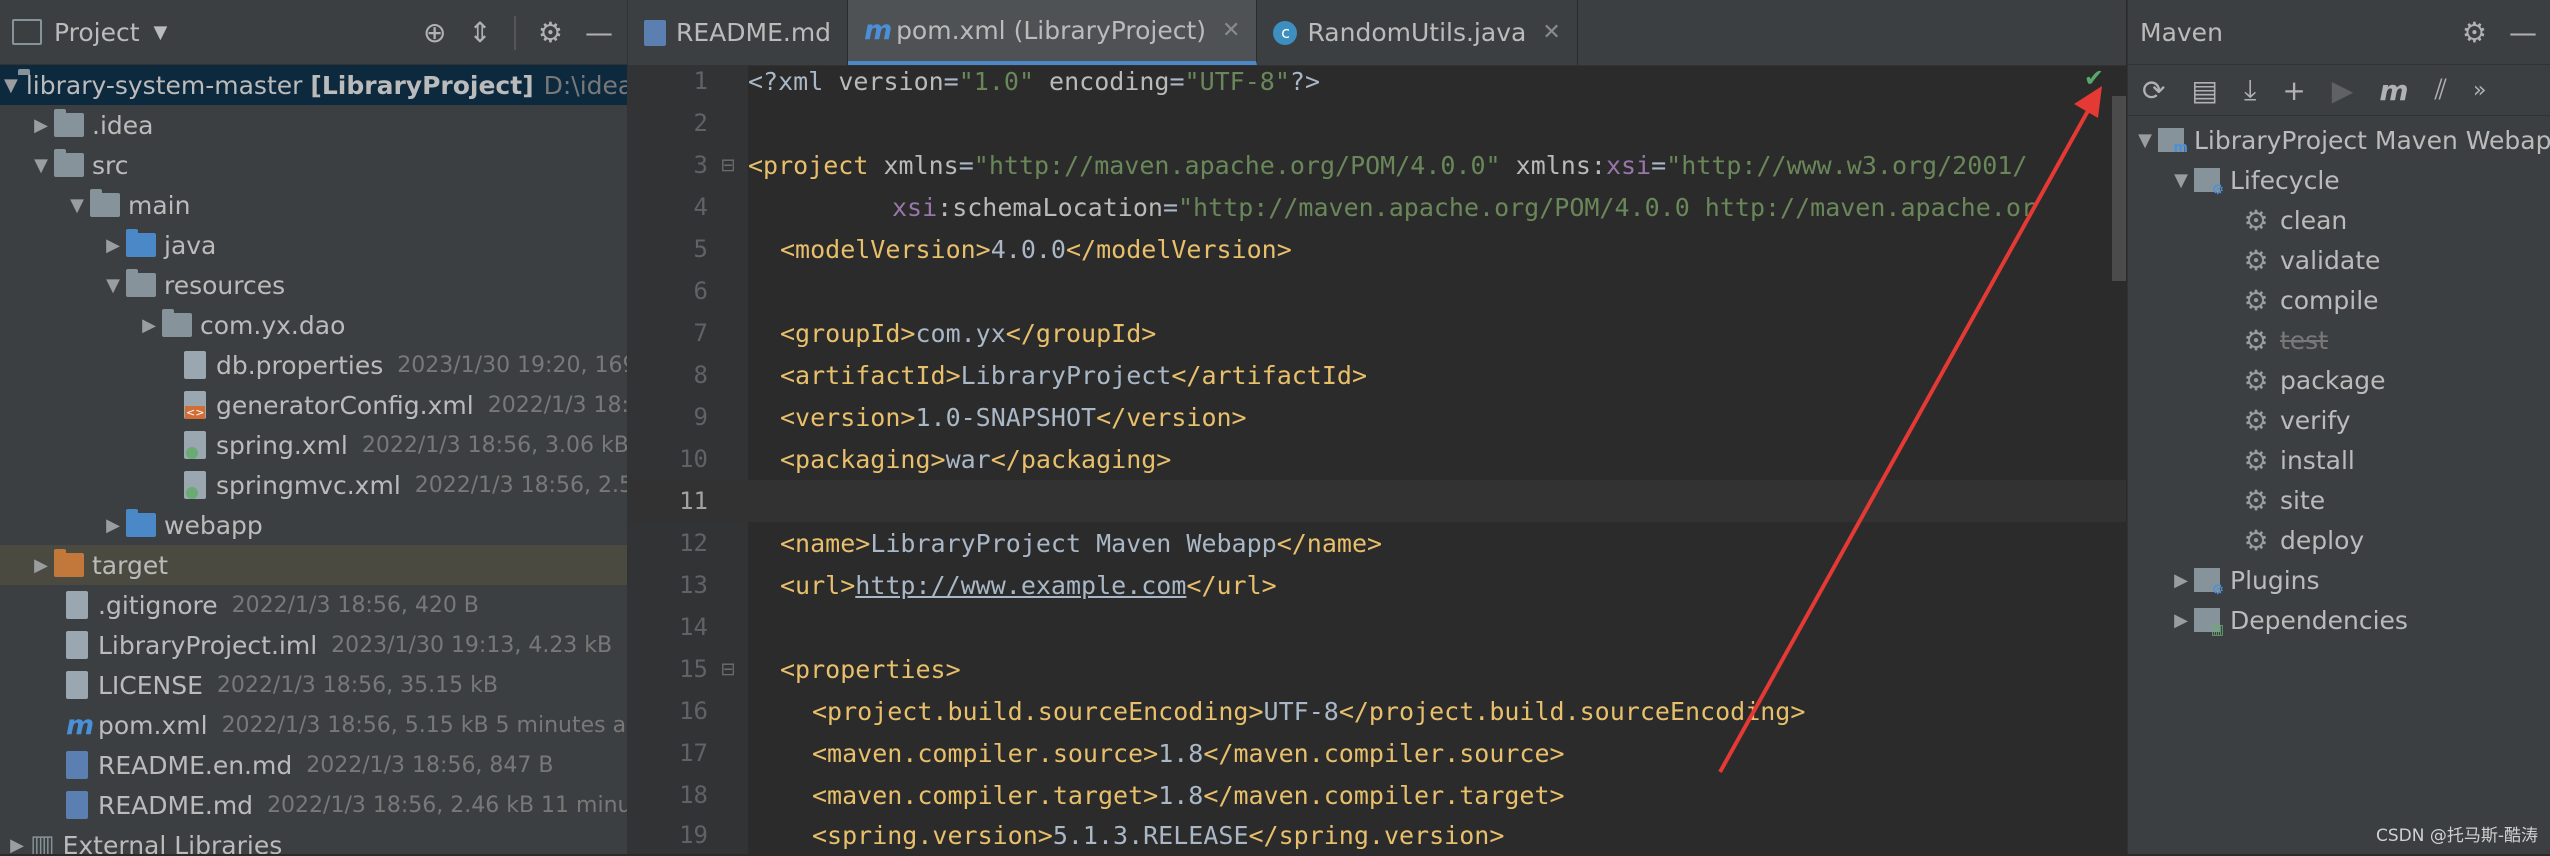 This screenshot has height=856, width=2550. I want to click on locate-icon: ⊕, so click(434, 32).